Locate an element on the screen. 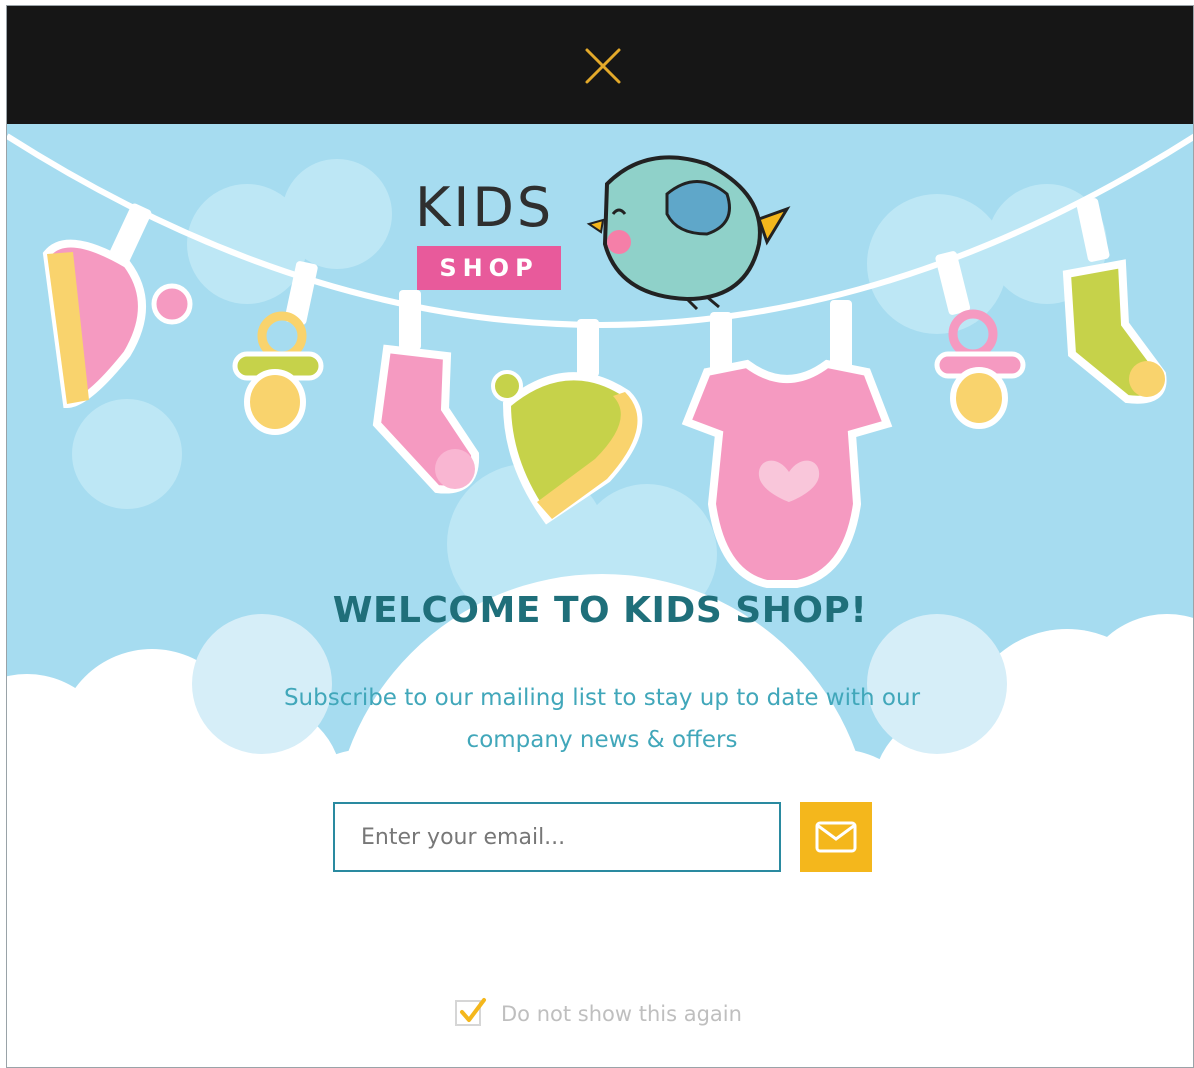 This screenshot has height=1068, width=1194. envelope-icon is located at coordinates (836, 837).